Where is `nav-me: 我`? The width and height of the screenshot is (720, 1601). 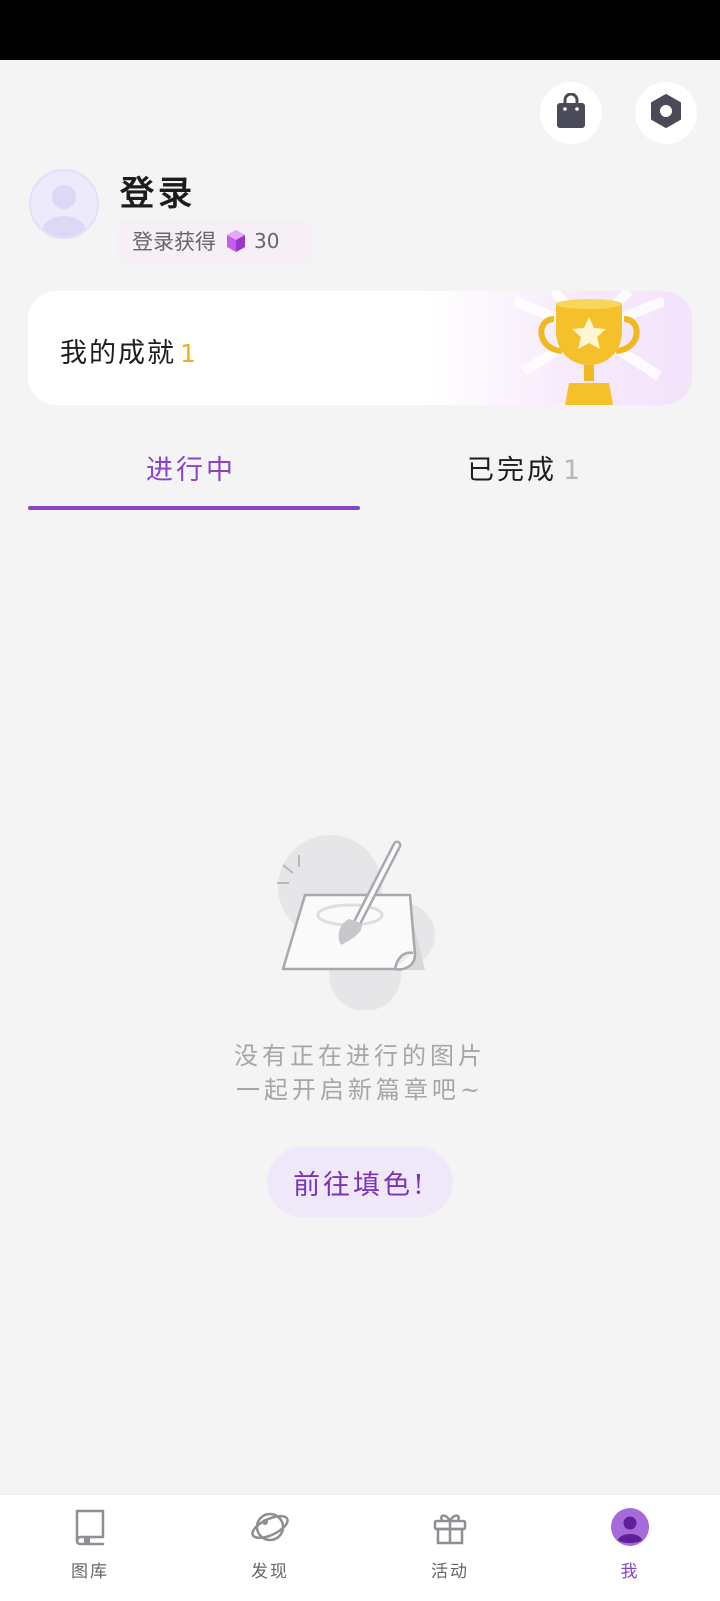 nav-me: 我 is located at coordinates (630, 1548).